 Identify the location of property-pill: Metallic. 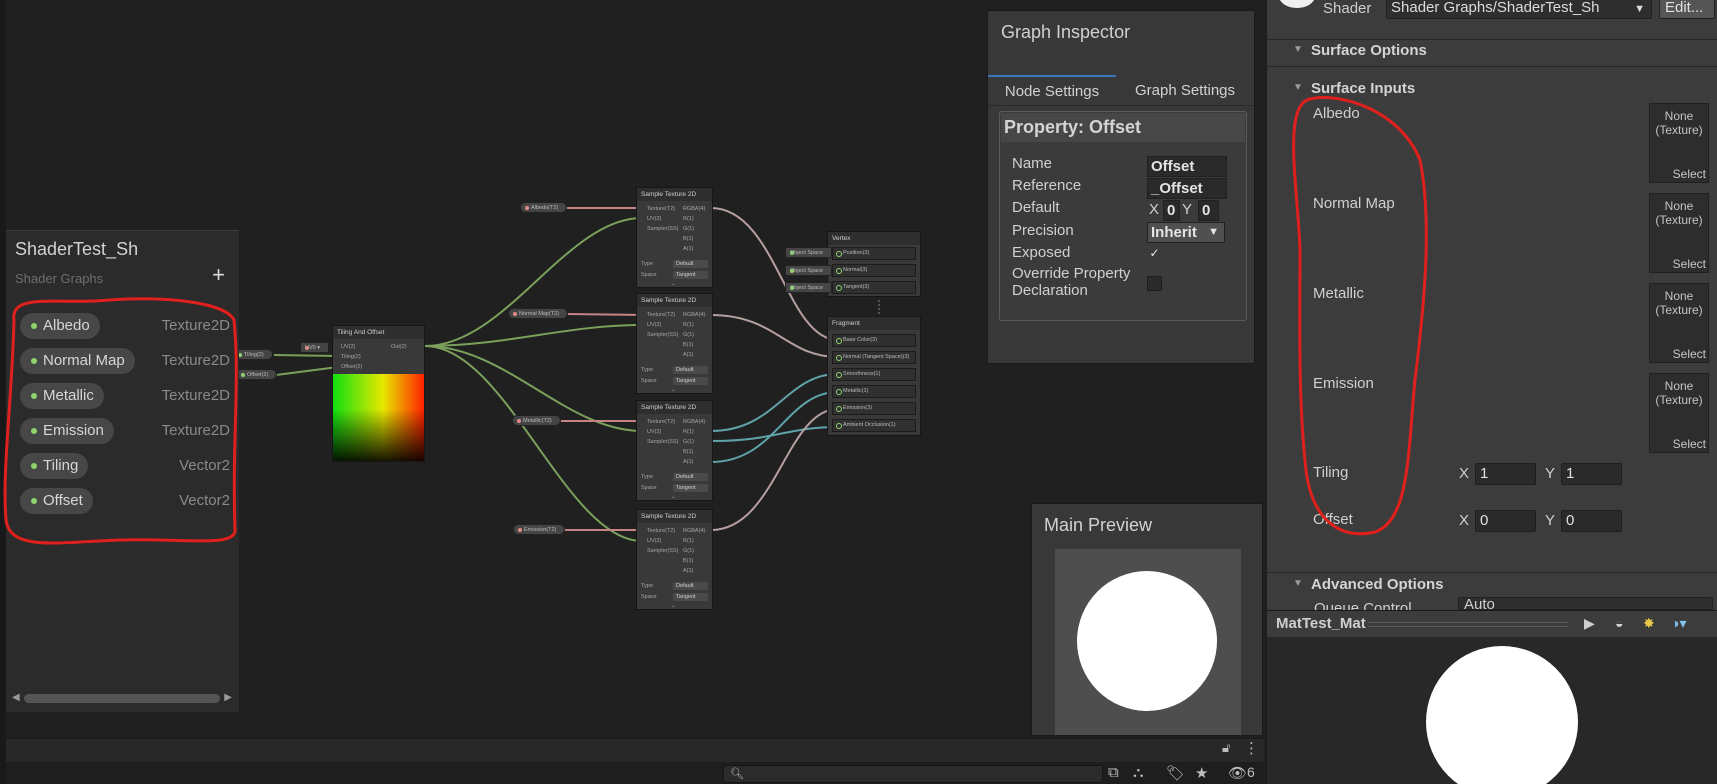
(62, 396).